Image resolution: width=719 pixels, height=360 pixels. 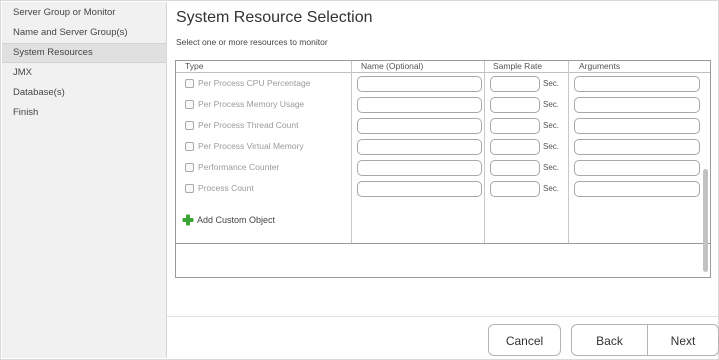 What do you see at coordinates (443, 243) in the screenshot?
I see `table-bottom-border` at bounding box center [443, 243].